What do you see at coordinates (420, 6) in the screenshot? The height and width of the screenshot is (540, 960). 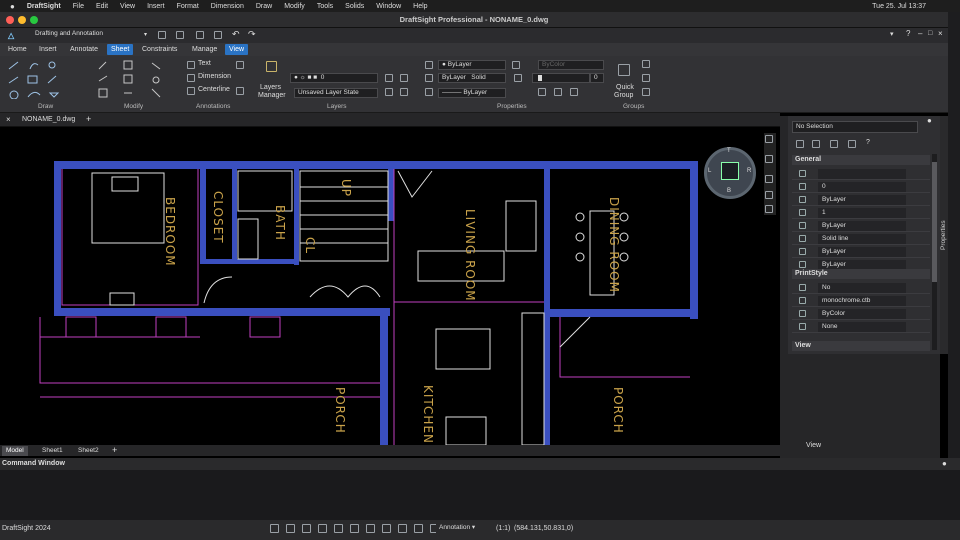 I see `menu-item-help: Help` at bounding box center [420, 6].